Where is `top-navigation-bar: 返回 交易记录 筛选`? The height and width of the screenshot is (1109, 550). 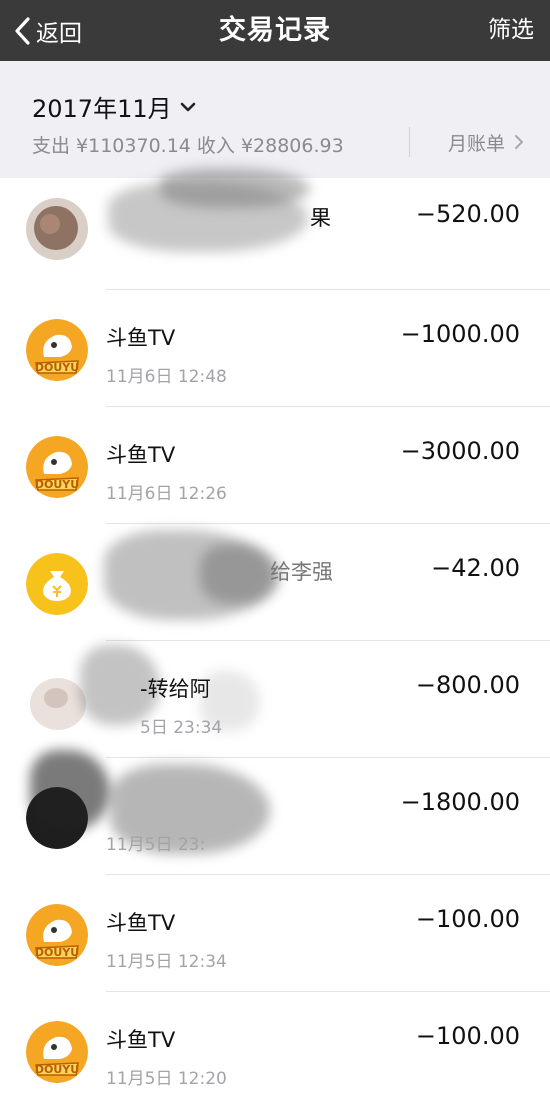
top-navigation-bar: 返回 交易记录 筛选 is located at coordinates (275, 30).